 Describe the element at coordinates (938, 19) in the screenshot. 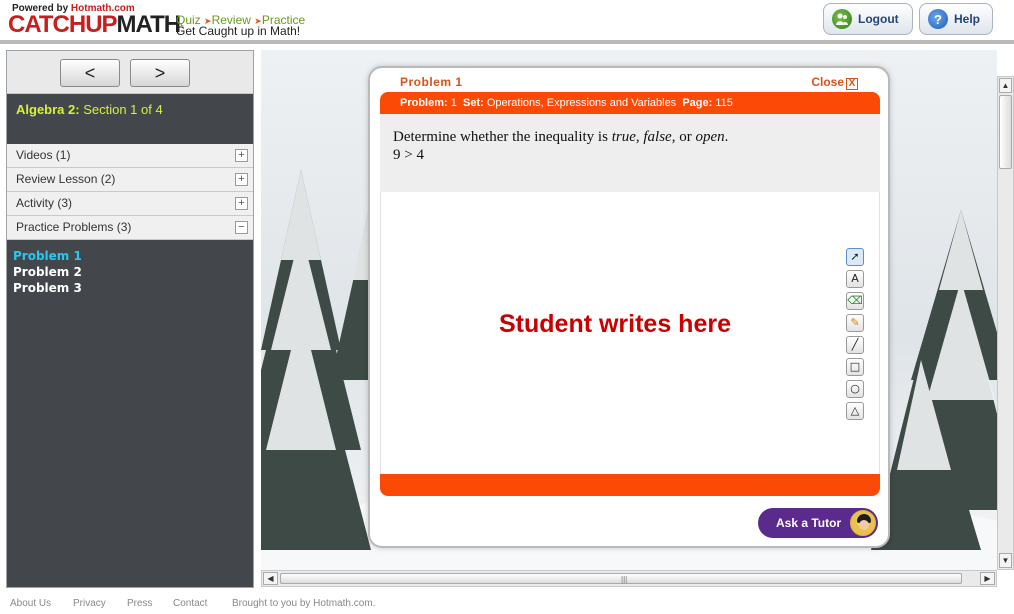

I see `help-icon: ?` at that location.